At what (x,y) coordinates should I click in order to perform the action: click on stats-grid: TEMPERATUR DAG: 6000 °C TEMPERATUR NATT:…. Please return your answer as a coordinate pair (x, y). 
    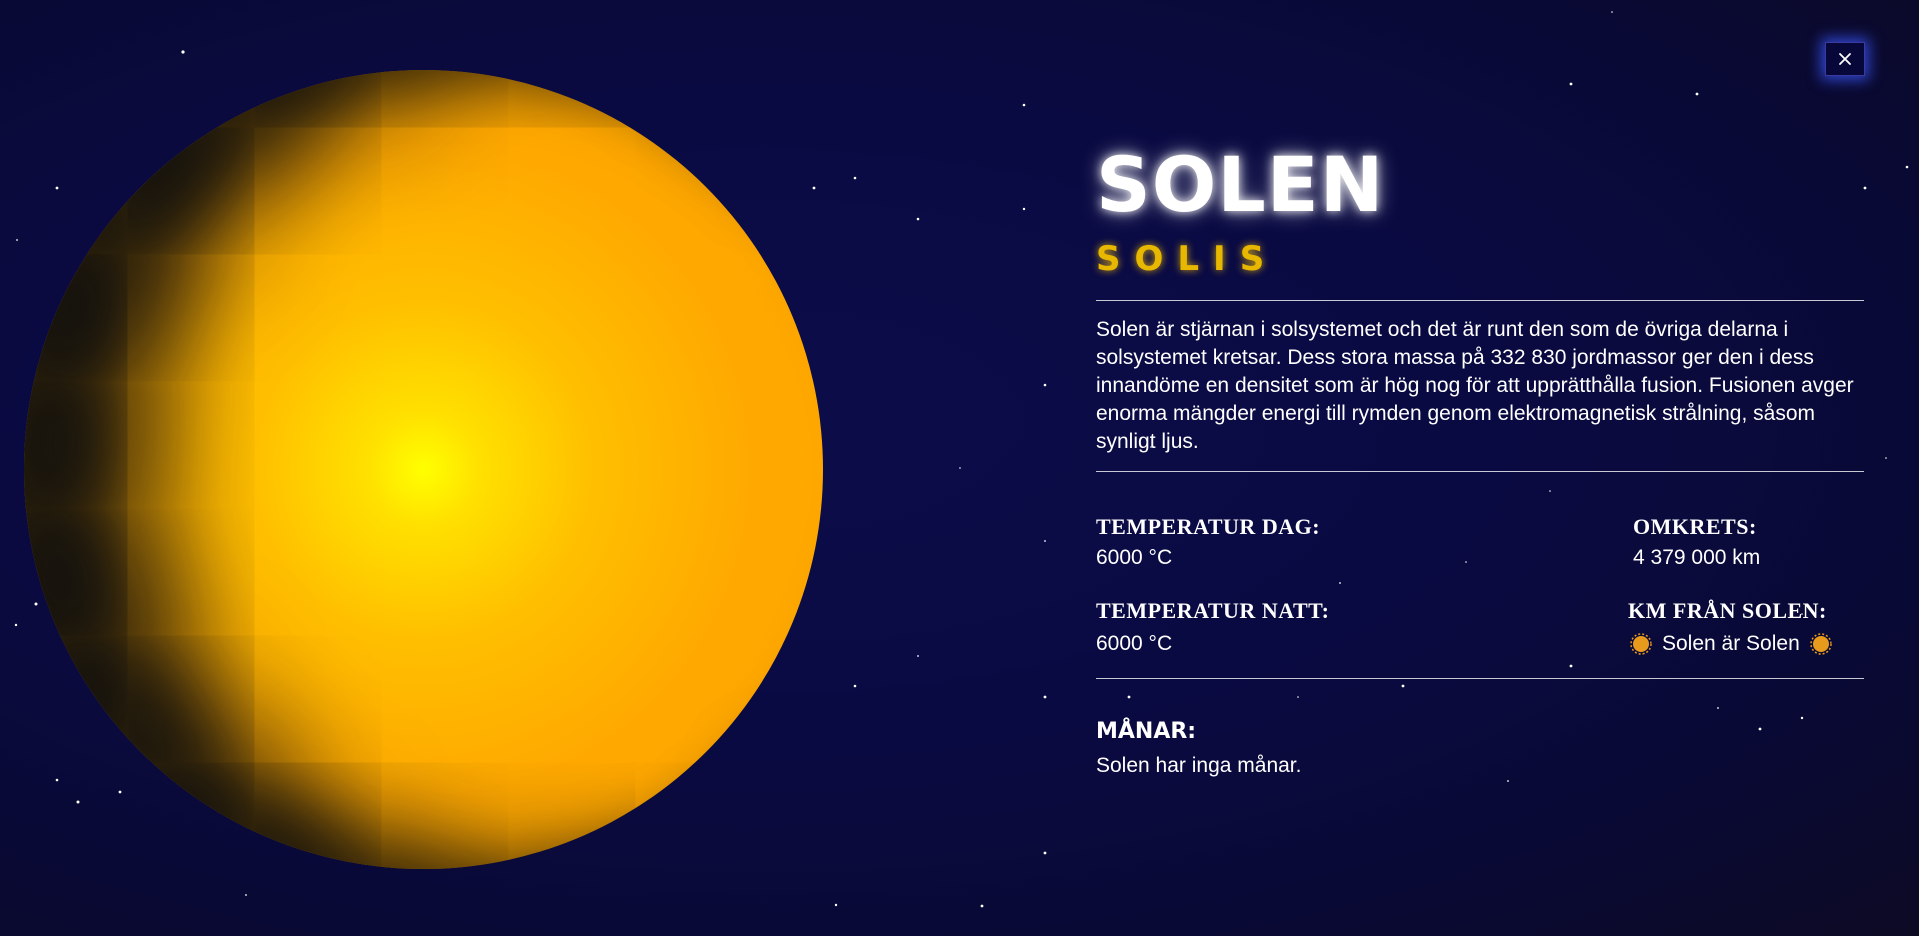
    Looking at the image, I should click on (1480, 575).